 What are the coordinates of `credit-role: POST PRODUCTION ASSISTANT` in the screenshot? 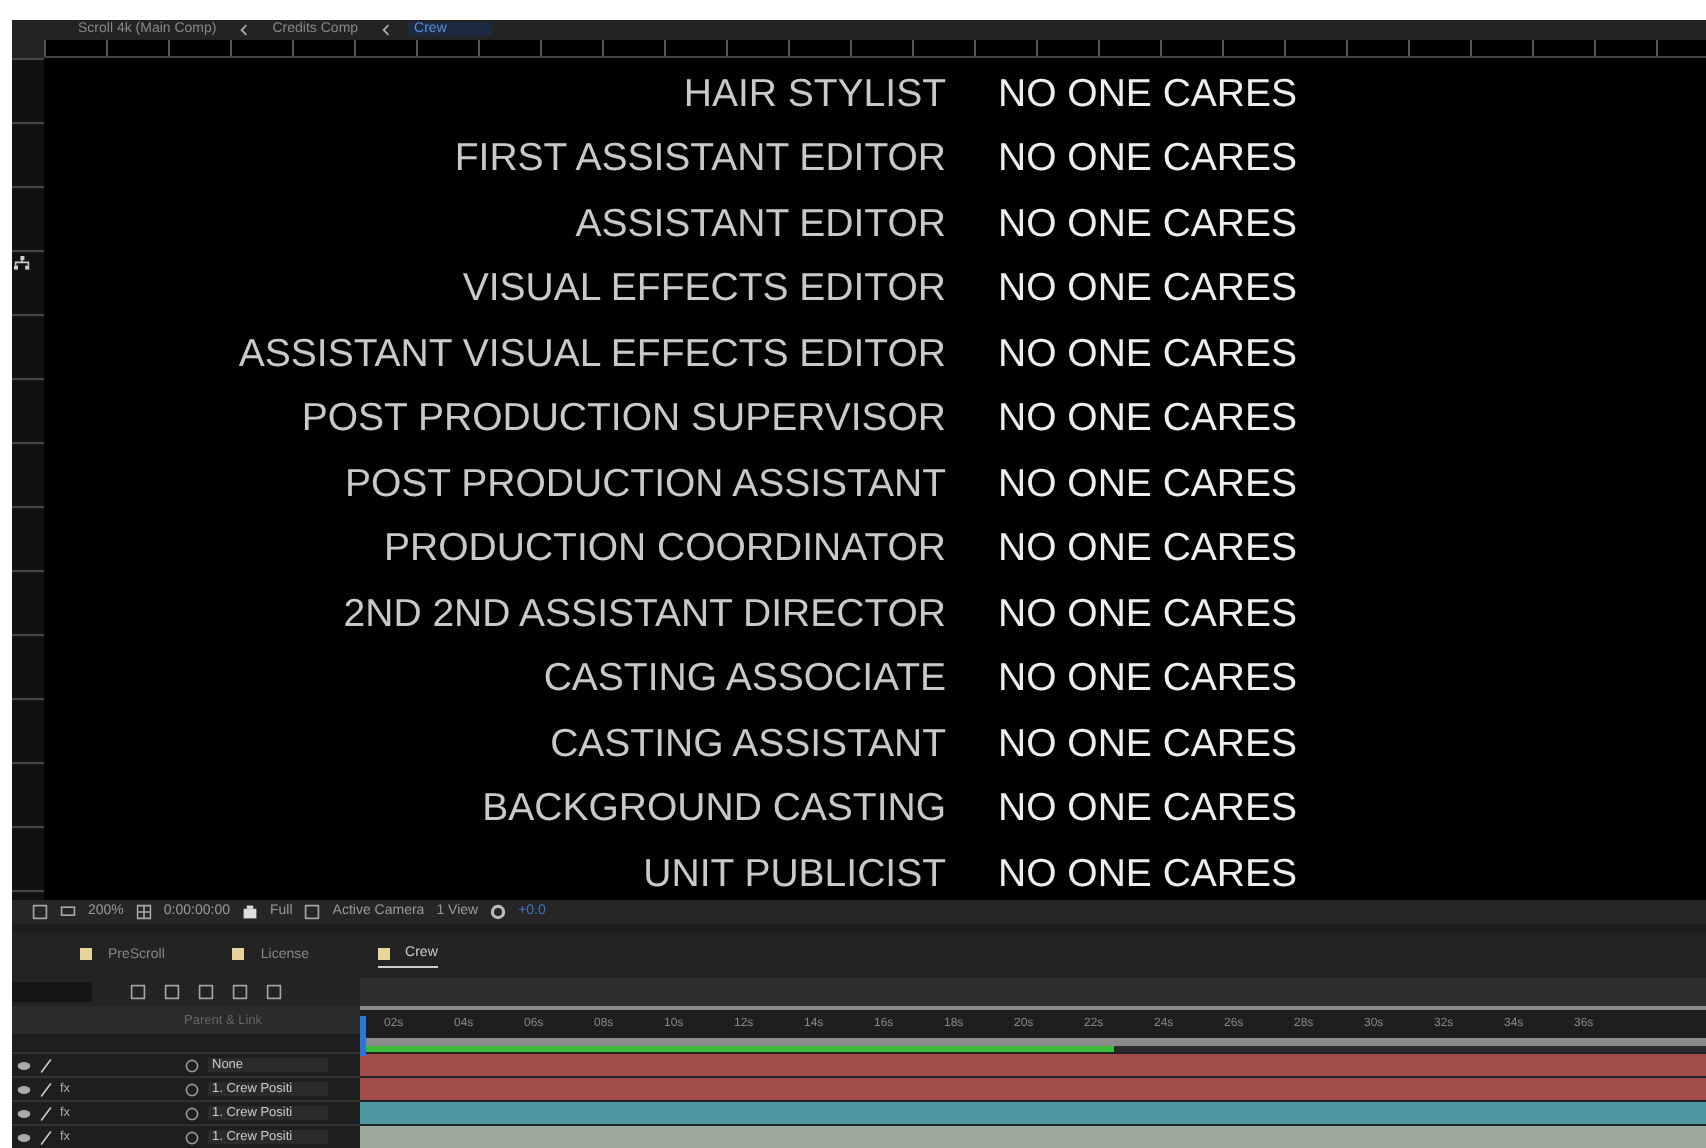 It's located at (644, 484).